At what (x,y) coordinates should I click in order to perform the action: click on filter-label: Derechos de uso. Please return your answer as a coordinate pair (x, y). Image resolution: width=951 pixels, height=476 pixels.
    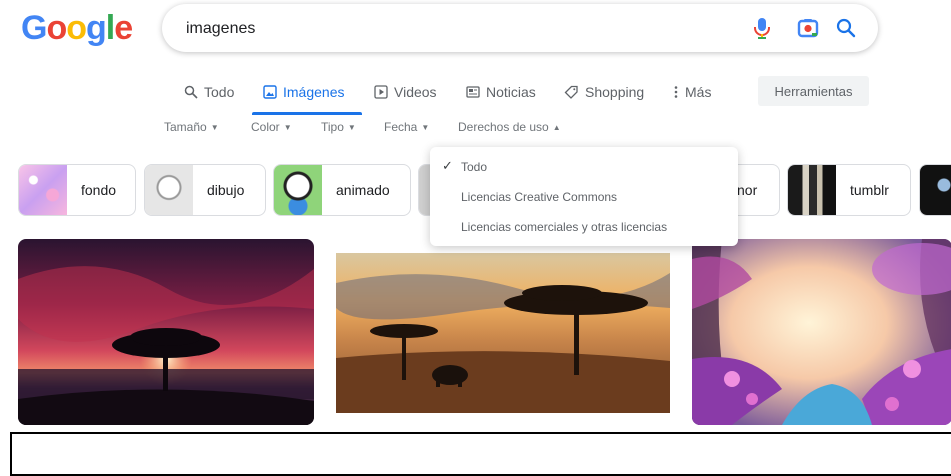
    Looking at the image, I should click on (503, 127).